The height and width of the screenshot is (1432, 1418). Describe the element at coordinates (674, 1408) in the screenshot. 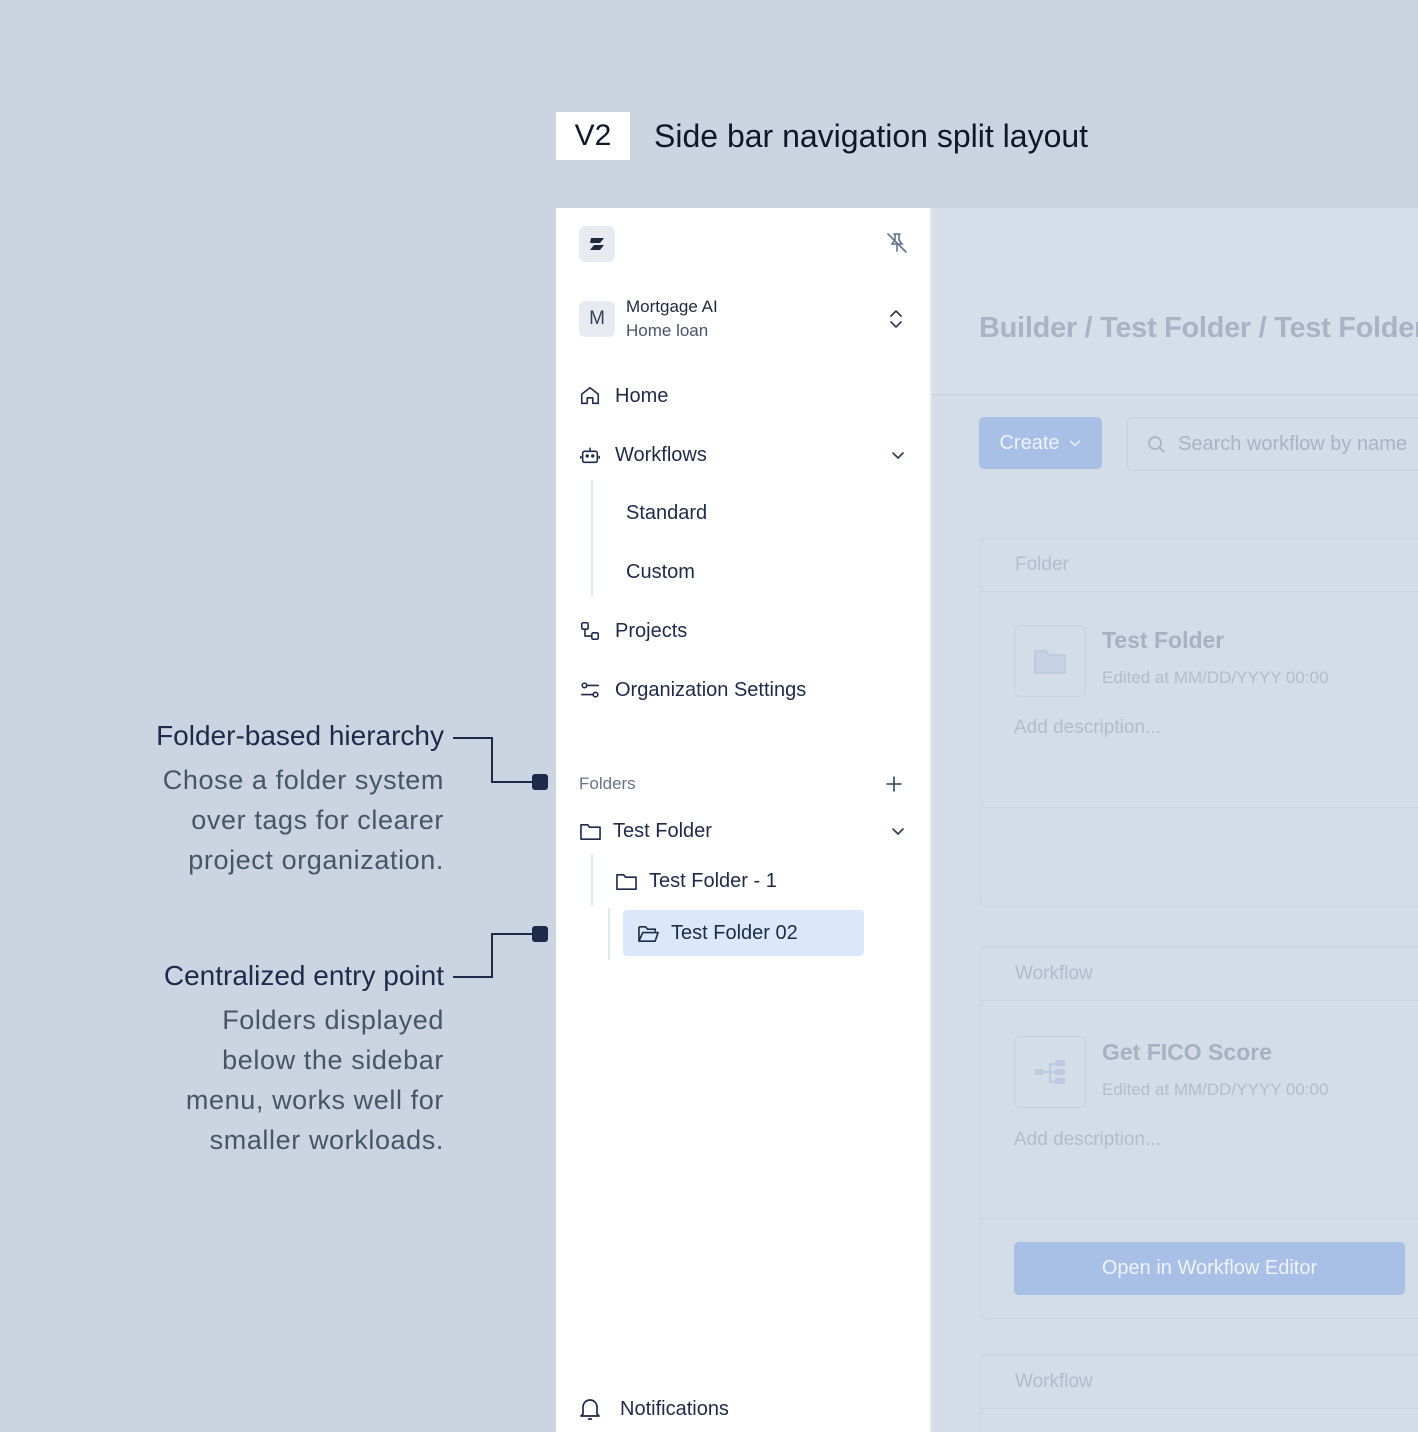

I see `nav-label: Notifications` at that location.